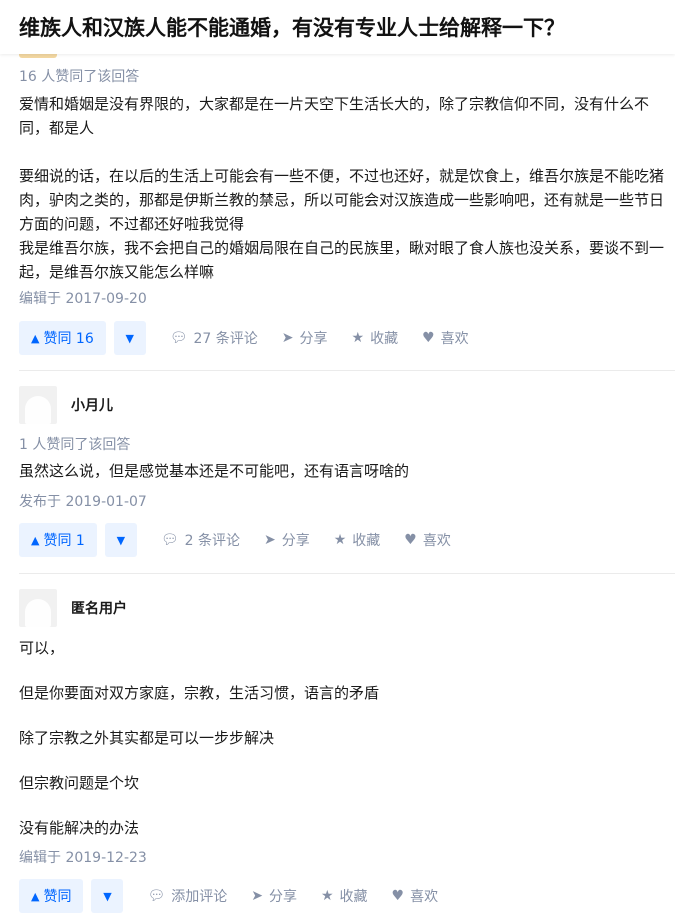 The height and width of the screenshot is (918, 675). What do you see at coordinates (42, 648) in the screenshot?
I see `answer-paragraph: 可以，` at bounding box center [42, 648].